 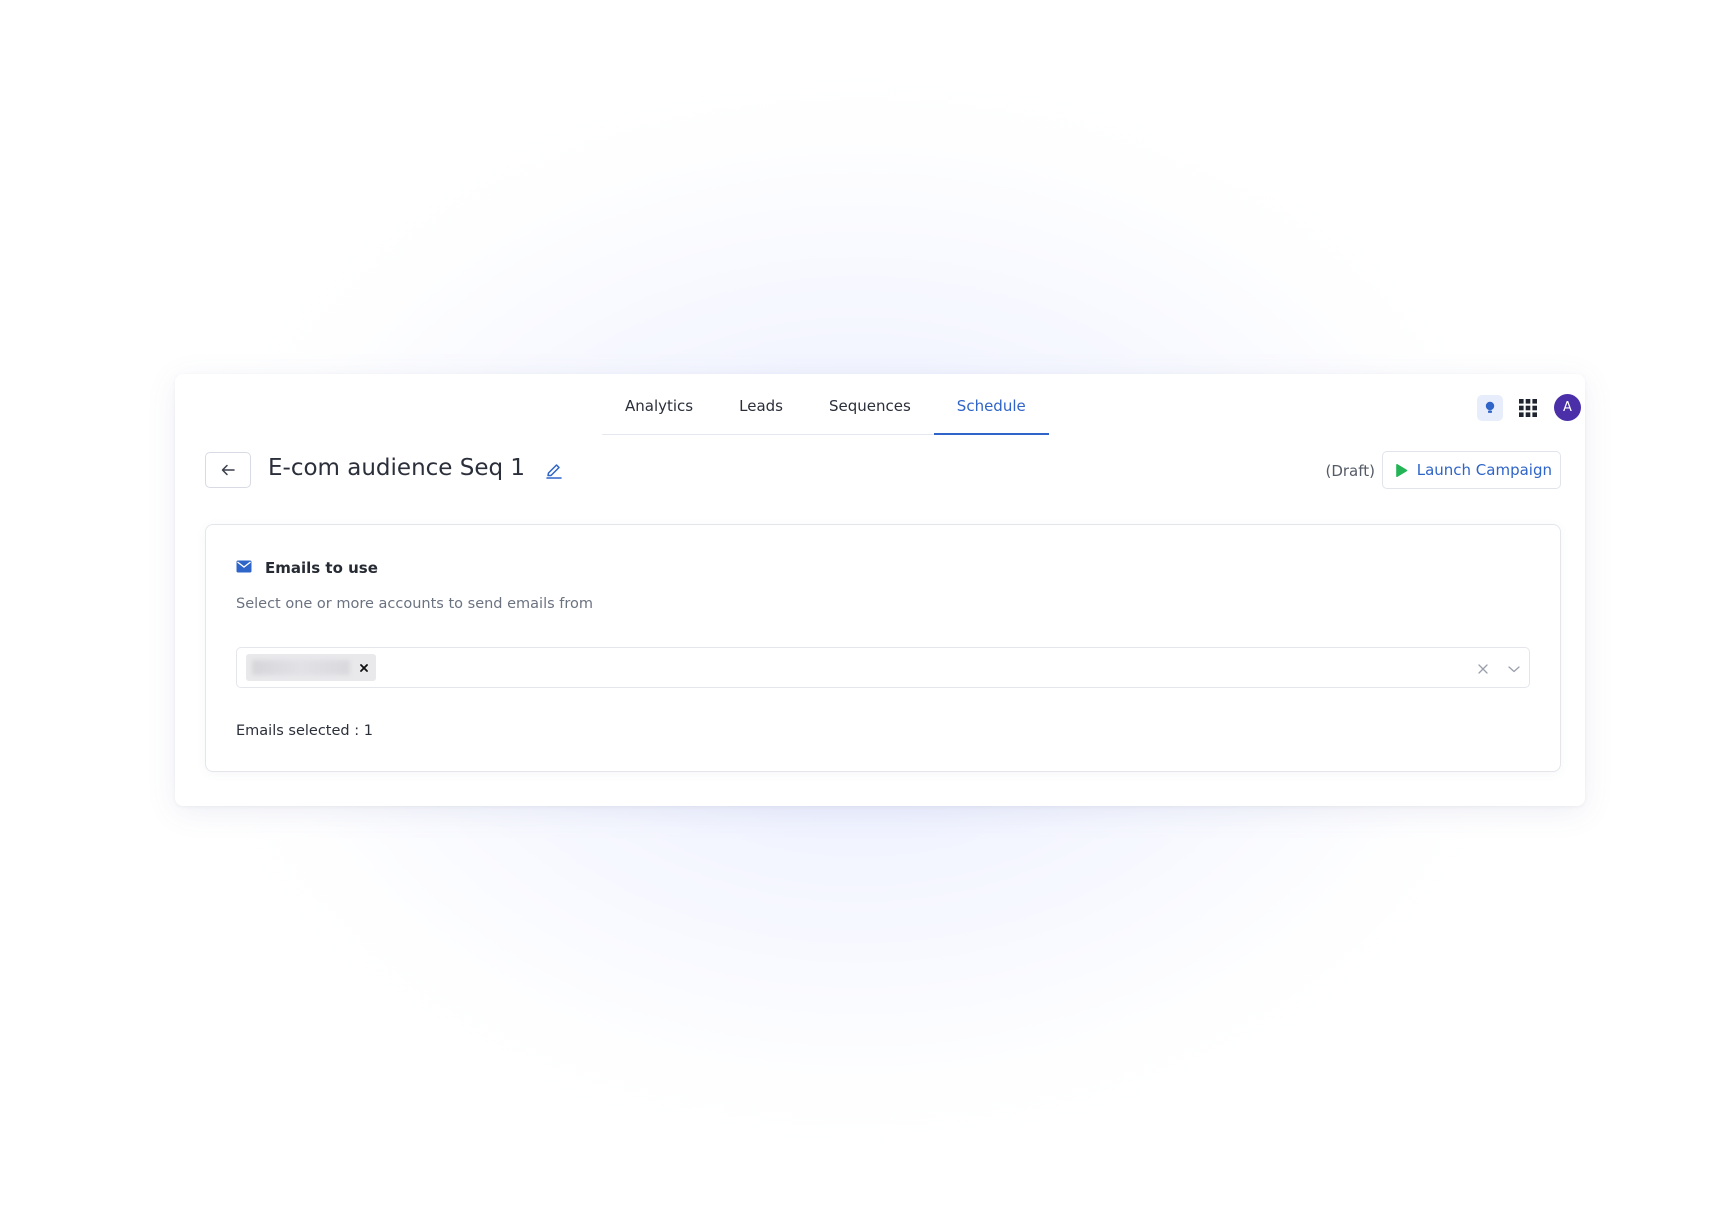 I want to click on lightbulb-icon, so click(x=1490, y=407).